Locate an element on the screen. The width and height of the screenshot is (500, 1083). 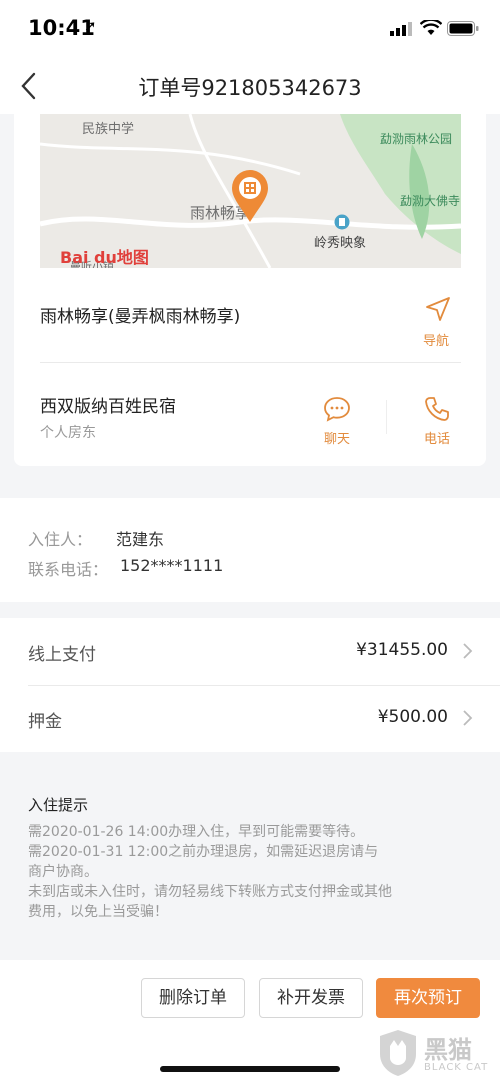
cat-shield-icon is located at coordinates (398, 1053).